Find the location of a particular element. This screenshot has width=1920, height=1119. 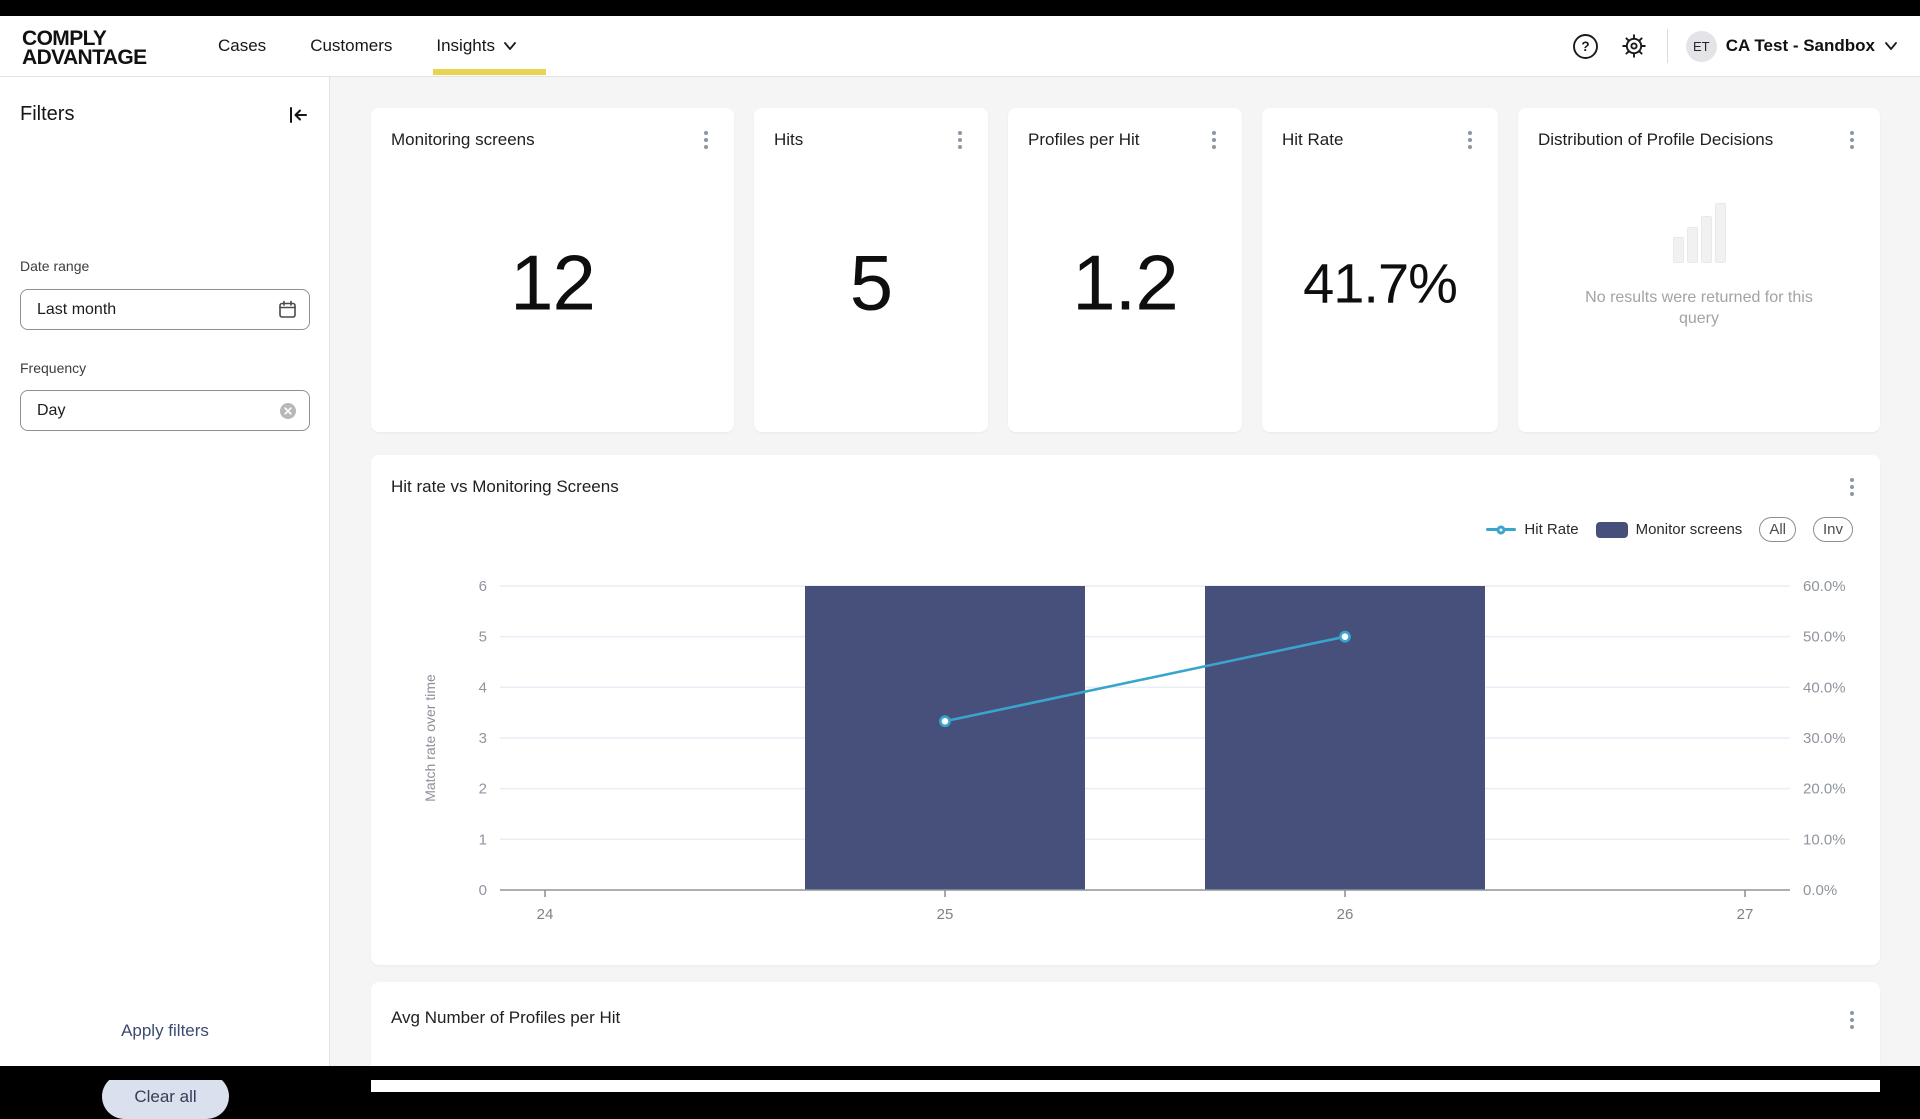

nav-item-customers-label: Customers is located at coordinates (351, 45).